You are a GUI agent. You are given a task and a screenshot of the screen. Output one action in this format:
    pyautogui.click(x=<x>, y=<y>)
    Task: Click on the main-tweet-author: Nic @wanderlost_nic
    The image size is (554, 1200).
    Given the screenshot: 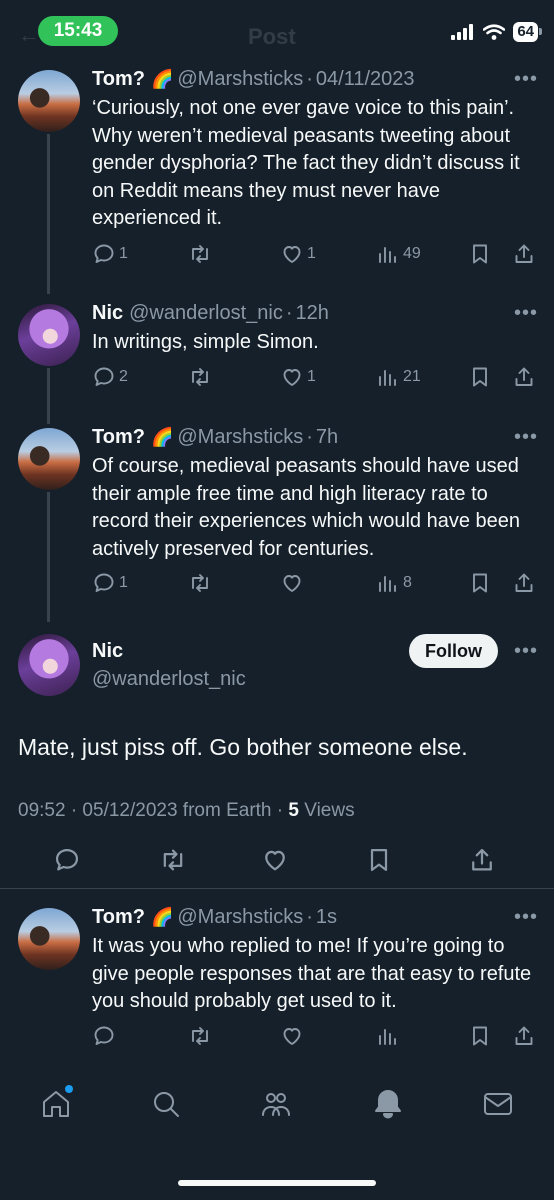 What is the action you would take?
    pyautogui.click(x=169, y=665)
    